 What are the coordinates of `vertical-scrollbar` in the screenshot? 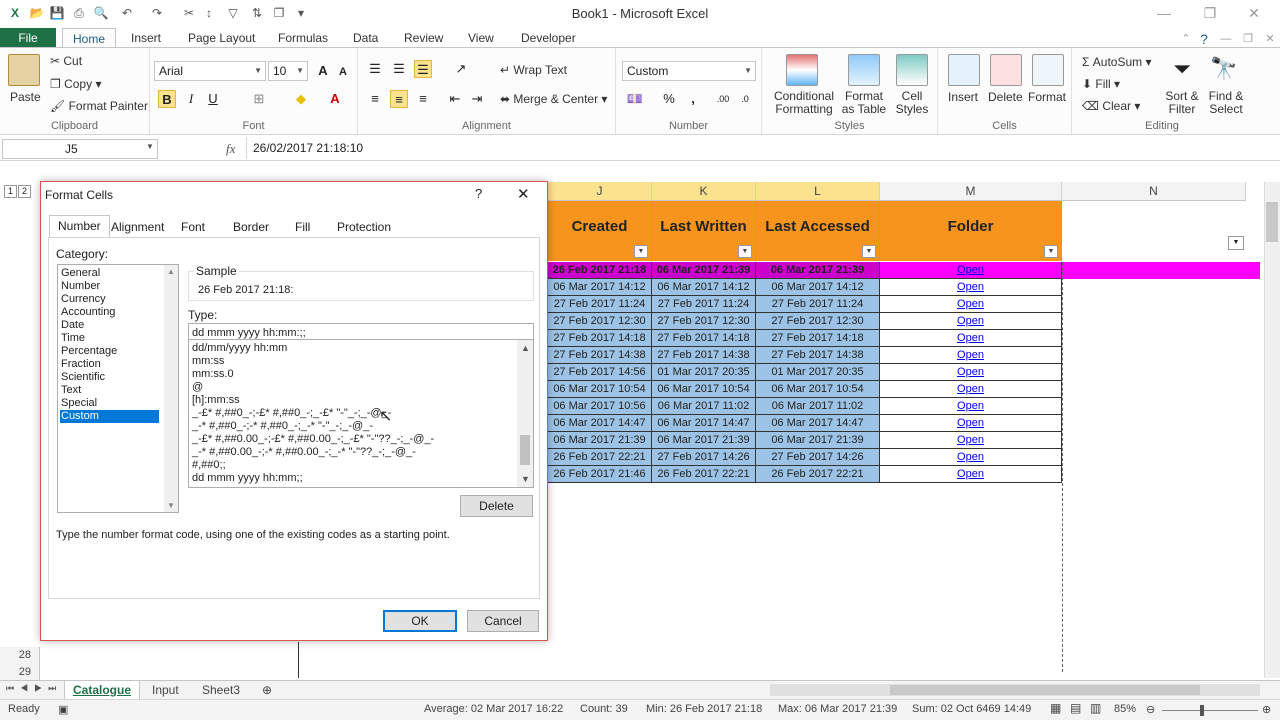 It's located at (1272, 430).